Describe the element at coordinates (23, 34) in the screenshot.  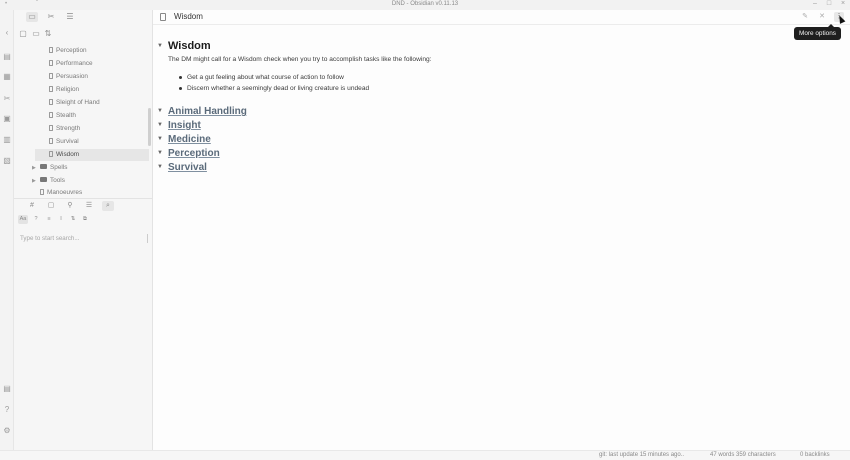
I see `new-note-icon: ▢` at that location.